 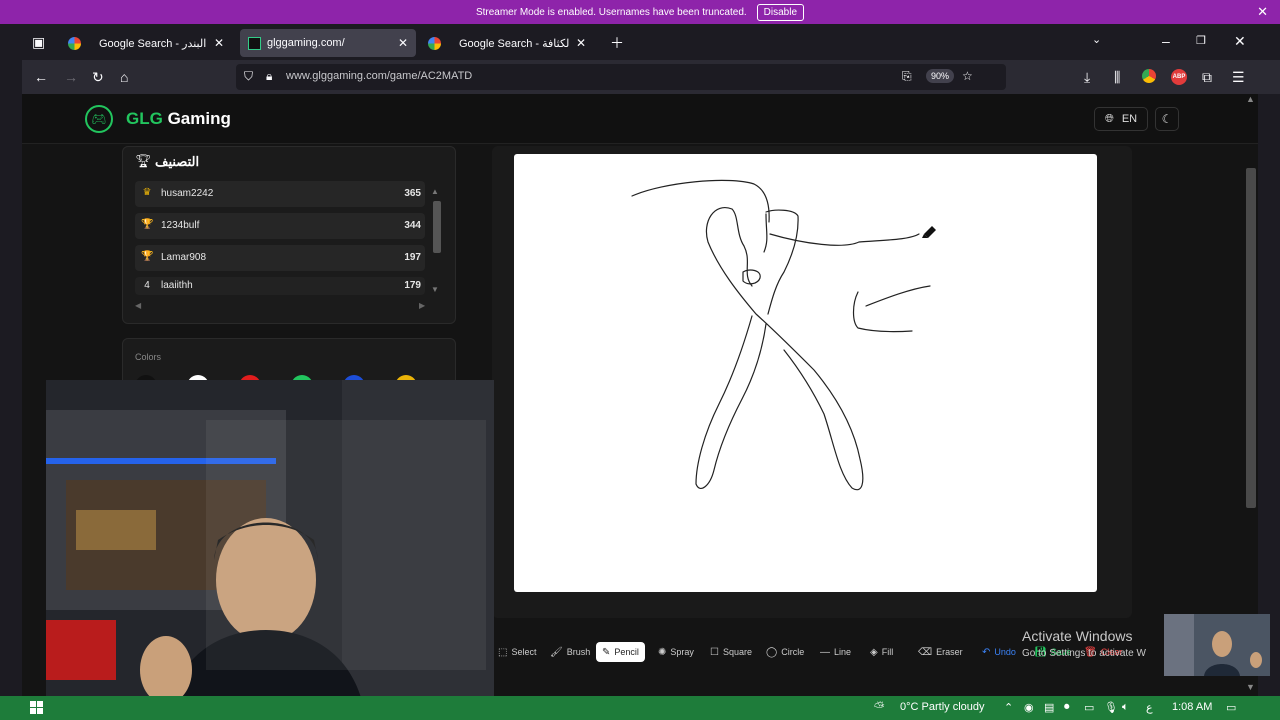 What do you see at coordinates (412, 225) in the screenshot?
I see `player-score: 344` at bounding box center [412, 225].